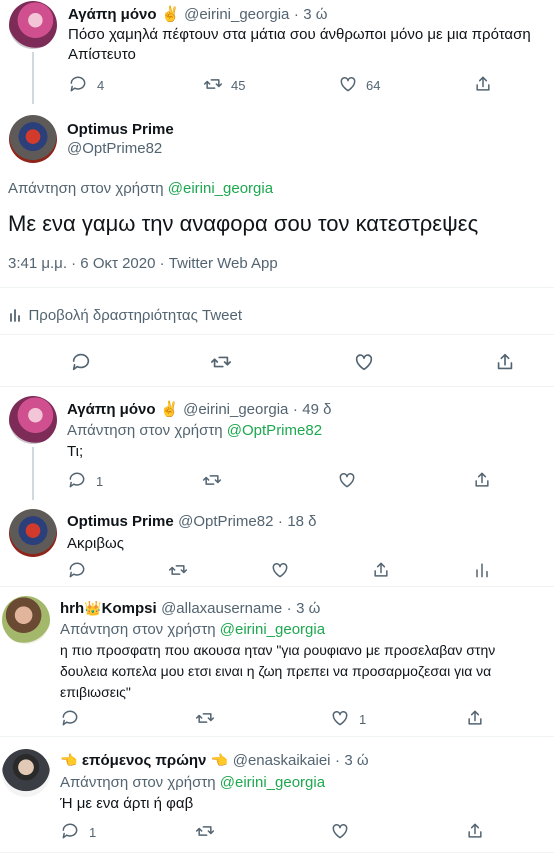 This screenshot has height=862, width=554. Describe the element at coordinates (274, 430) in the screenshot. I see `reply-to-link: @OptPrime82` at that location.